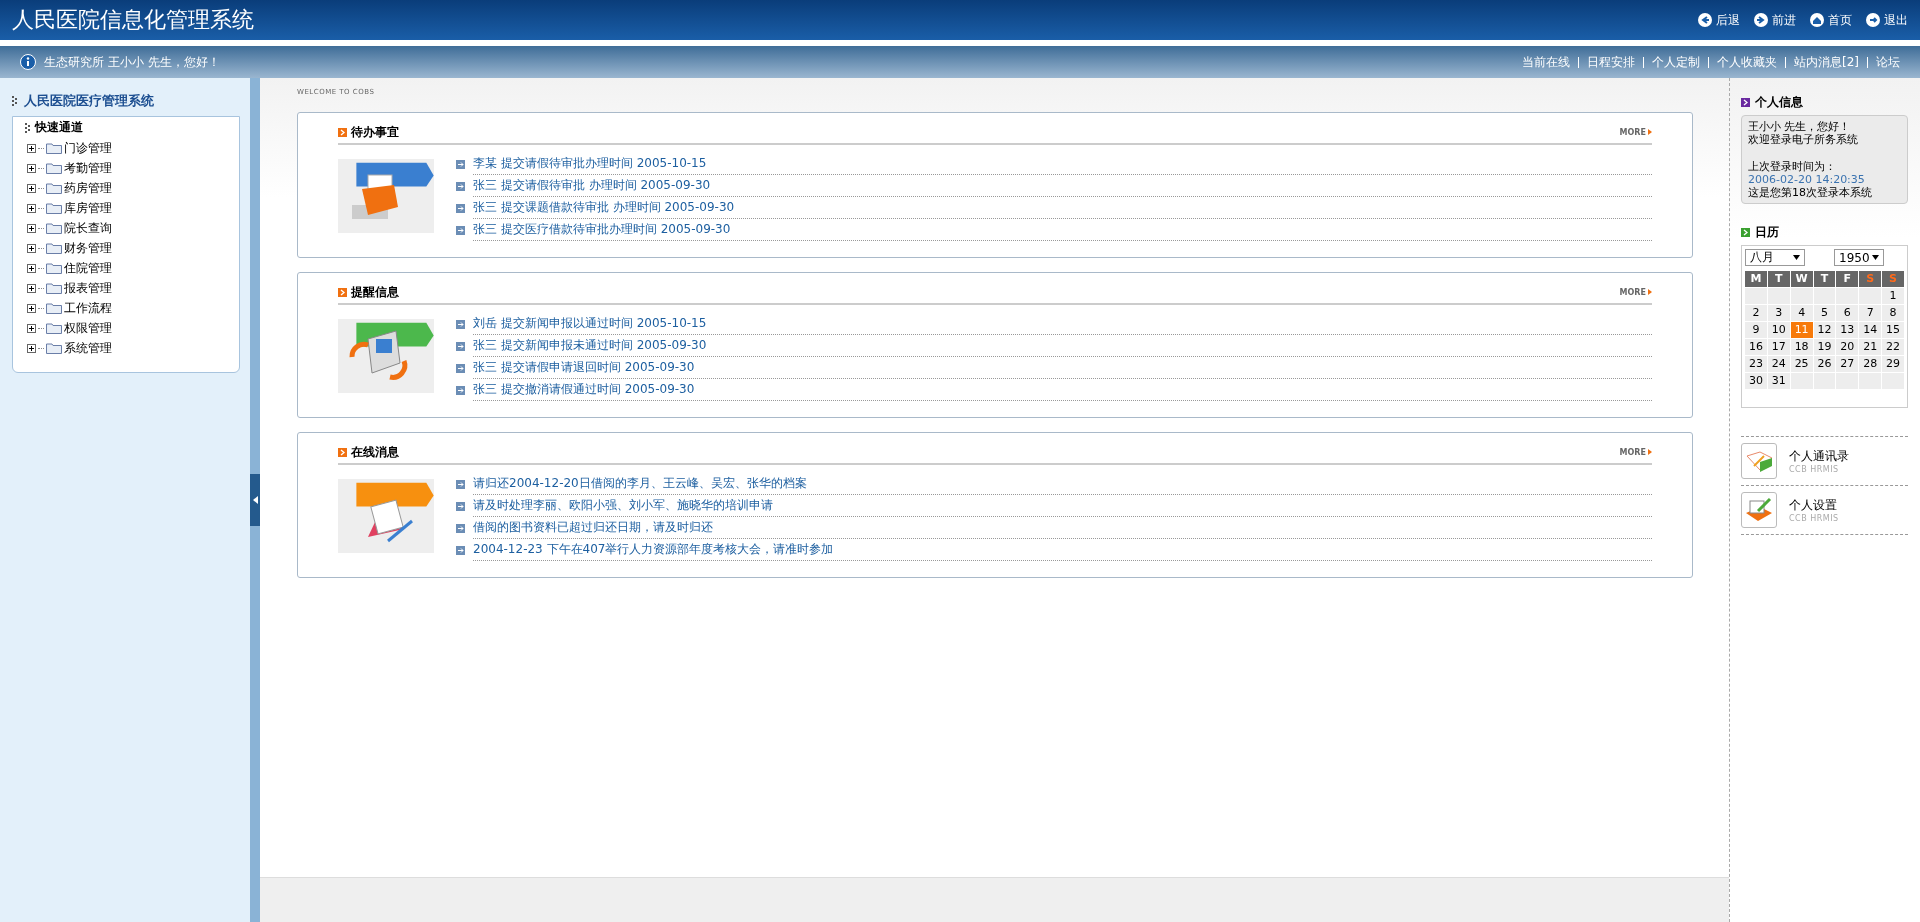  What do you see at coordinates (1779, 102) in the screenshot?
I see `section-title: 个人信息` at bounding box center [1779, 102].